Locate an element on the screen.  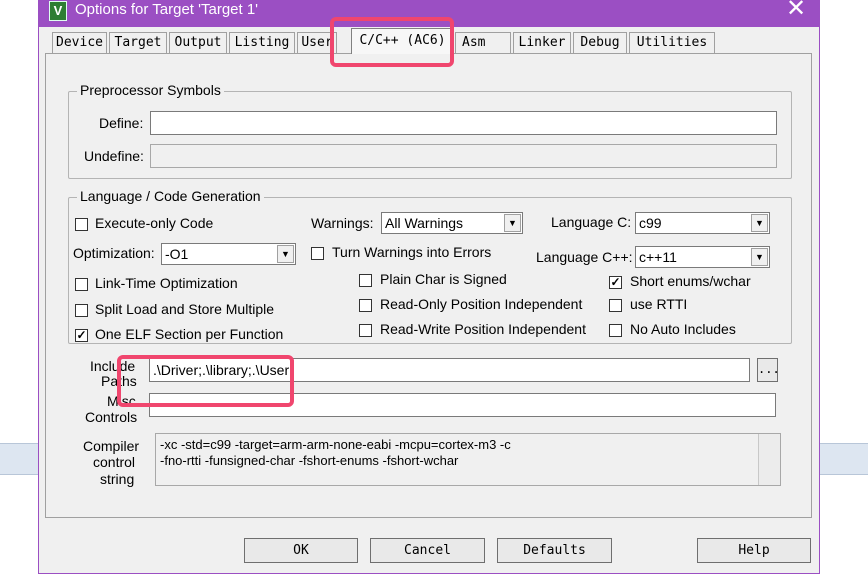
use-rtti-label: use RTTI is located at coordinates (659, 304).